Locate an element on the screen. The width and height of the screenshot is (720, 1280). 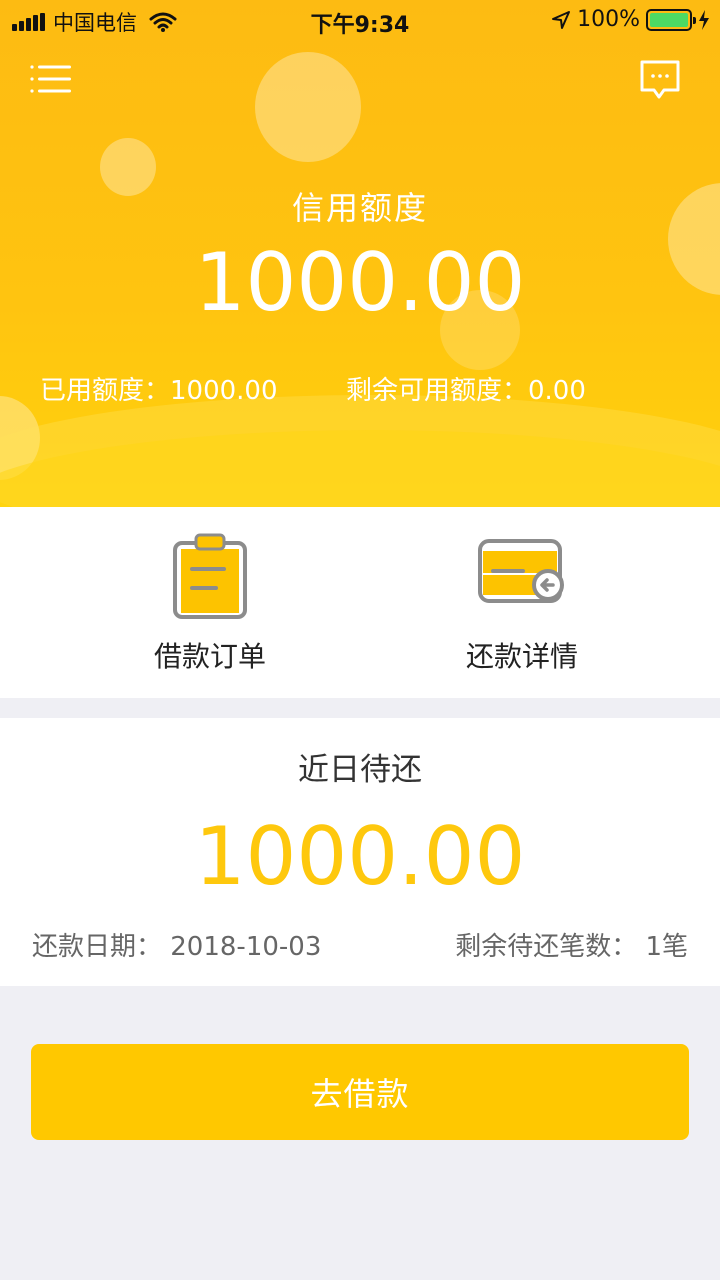
menu-button is located at coordinates (51, 79).